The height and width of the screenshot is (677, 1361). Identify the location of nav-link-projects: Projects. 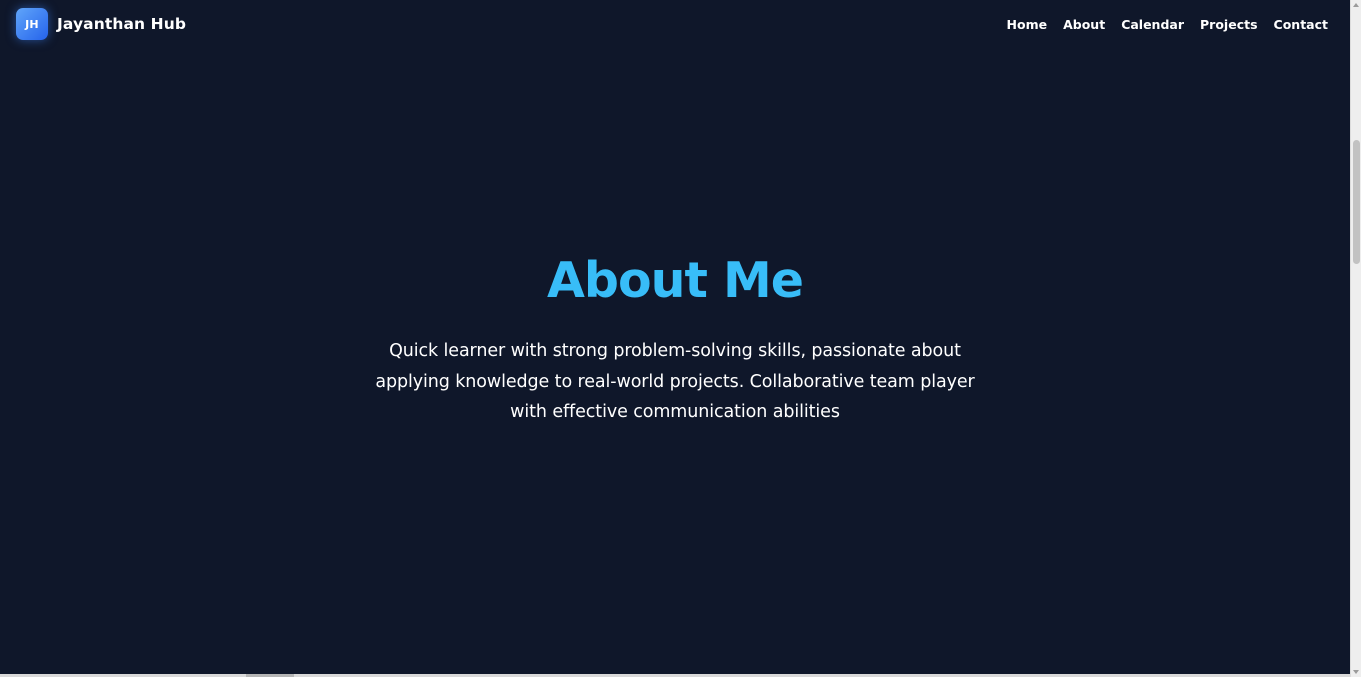
(1229, 24).